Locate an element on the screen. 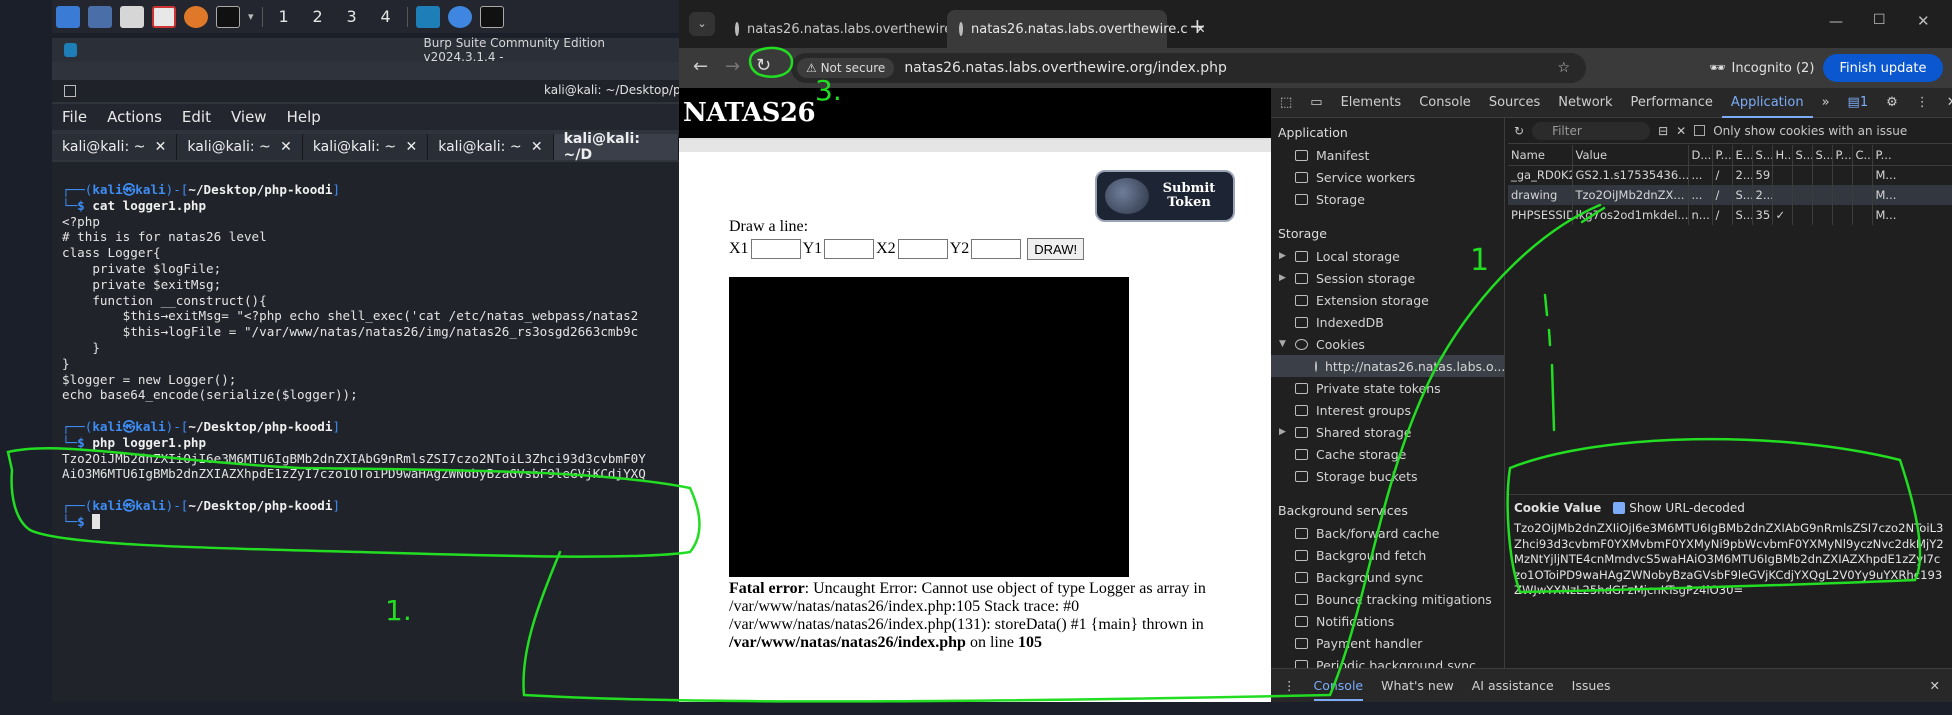 The width and height of the screenshot is (1952, 715). device-toggle-icon: ▭ is located at coordinates (1316, 102).